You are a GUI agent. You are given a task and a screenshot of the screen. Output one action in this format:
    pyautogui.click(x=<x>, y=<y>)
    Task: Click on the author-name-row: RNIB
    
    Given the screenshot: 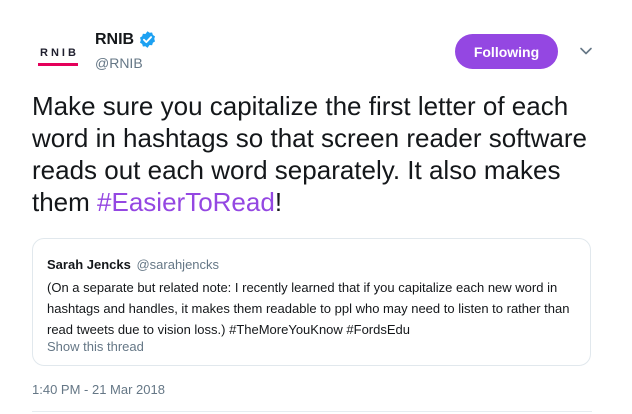 What is the action you would take?
    pyautogui.click(x=126, y=39)
    